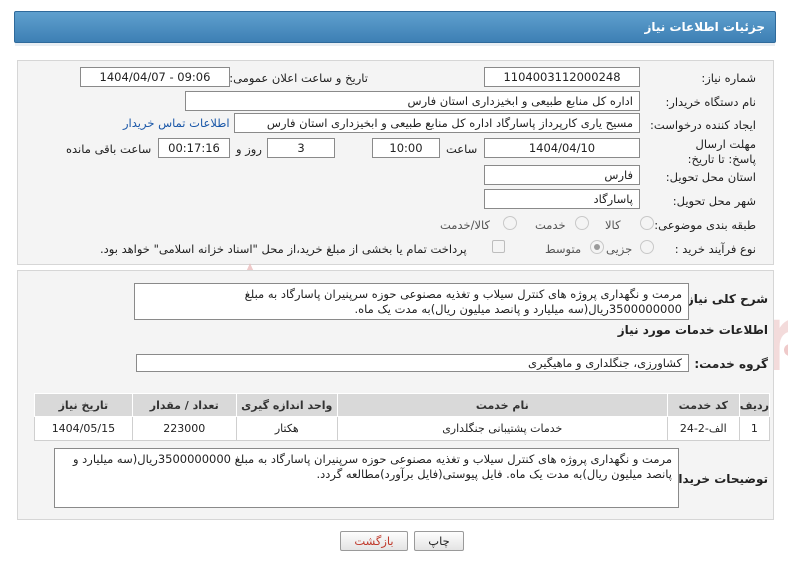  What do you see at coordinates (249, 149) in the screenshot?
I see `days-label: روز و` at bounding box center [249, 149].